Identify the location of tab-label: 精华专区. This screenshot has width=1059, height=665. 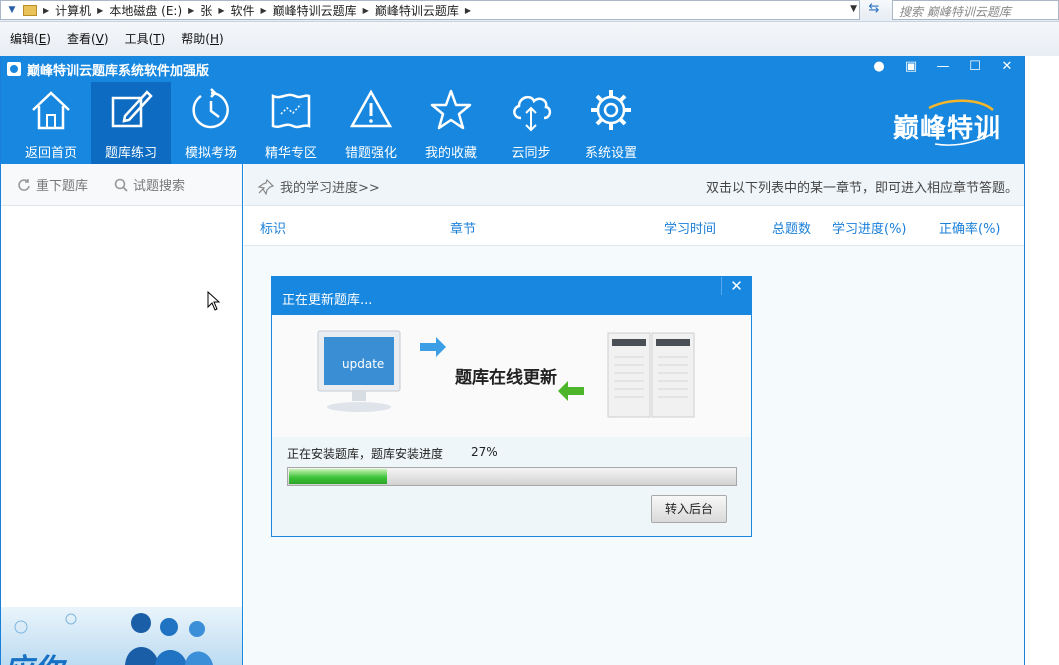
(290, 153).